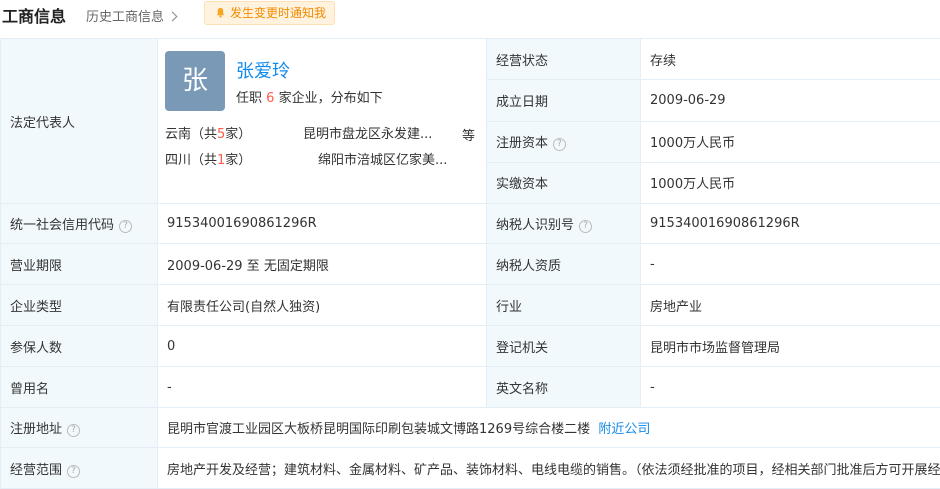 The height and width of the screenshot is (489, 940). I want to click on registered-capital-label-cell: 注册资本?, so click(564, 141).